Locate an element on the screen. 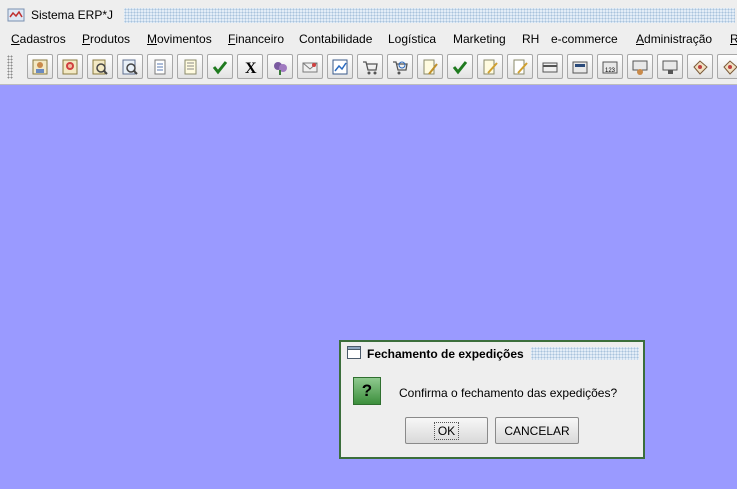 Image resolution: width=737 pixels, height=489 pixels. dialog-titlebar: Fechamento de expedições is located at coordinates (492, 353).